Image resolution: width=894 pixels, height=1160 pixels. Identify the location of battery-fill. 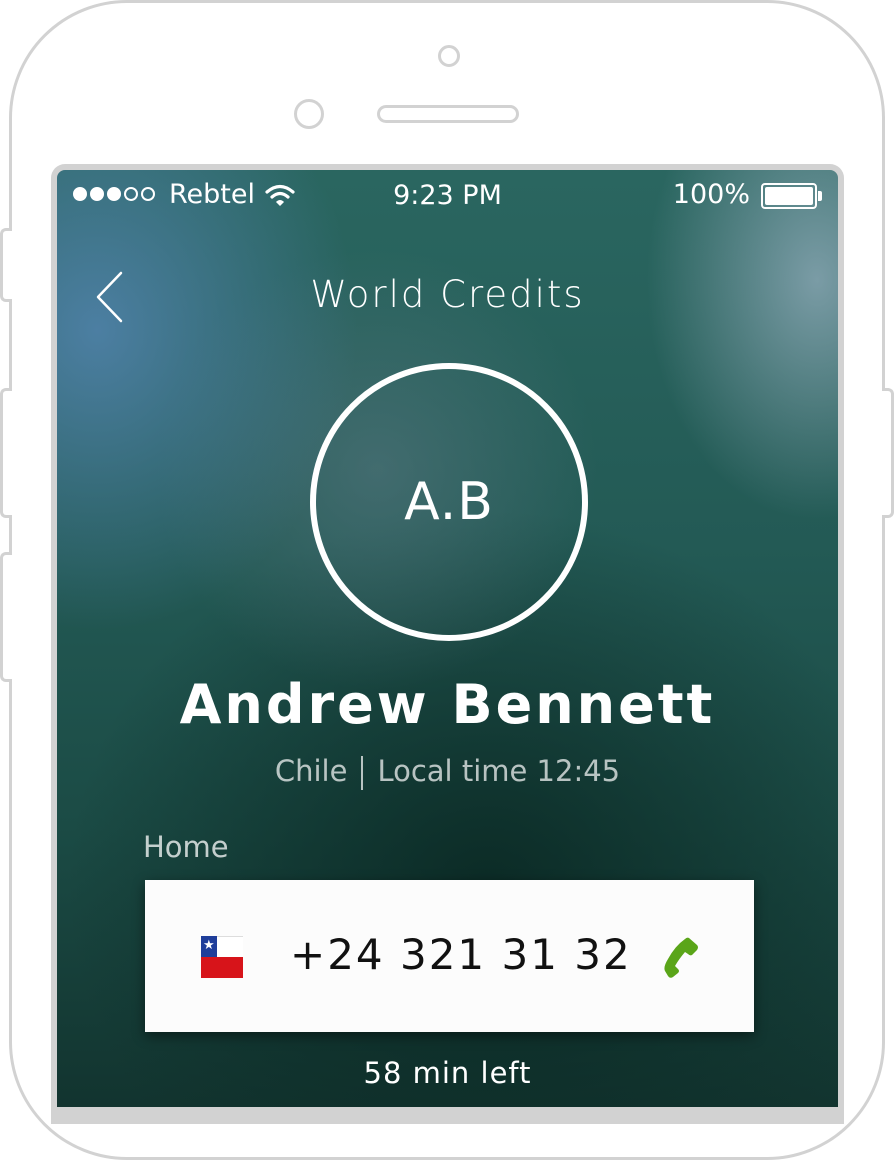
(789, 196).